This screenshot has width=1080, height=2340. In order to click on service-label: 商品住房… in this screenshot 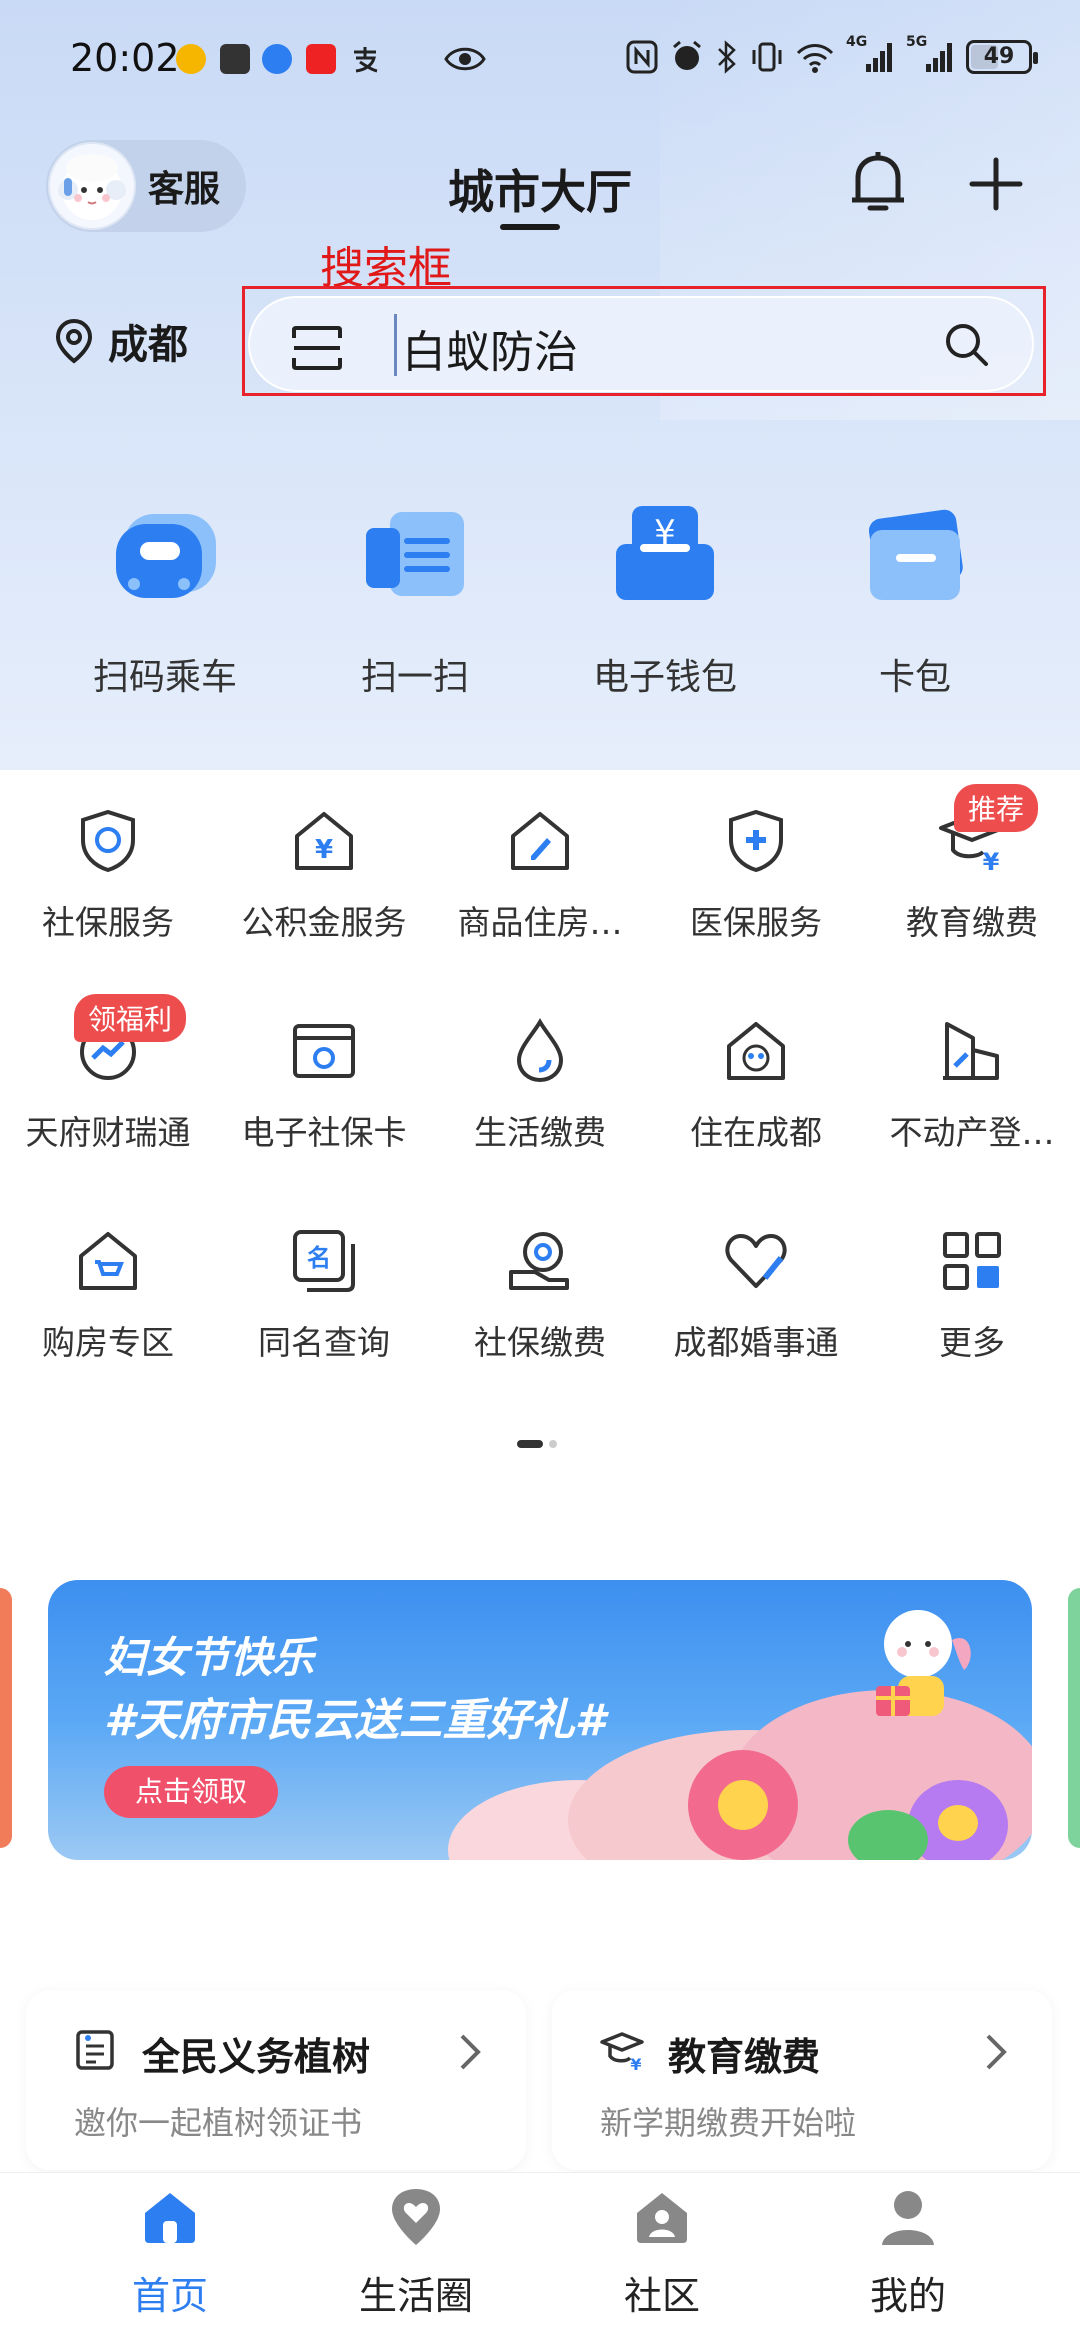, I will do `click(540, 922)`.